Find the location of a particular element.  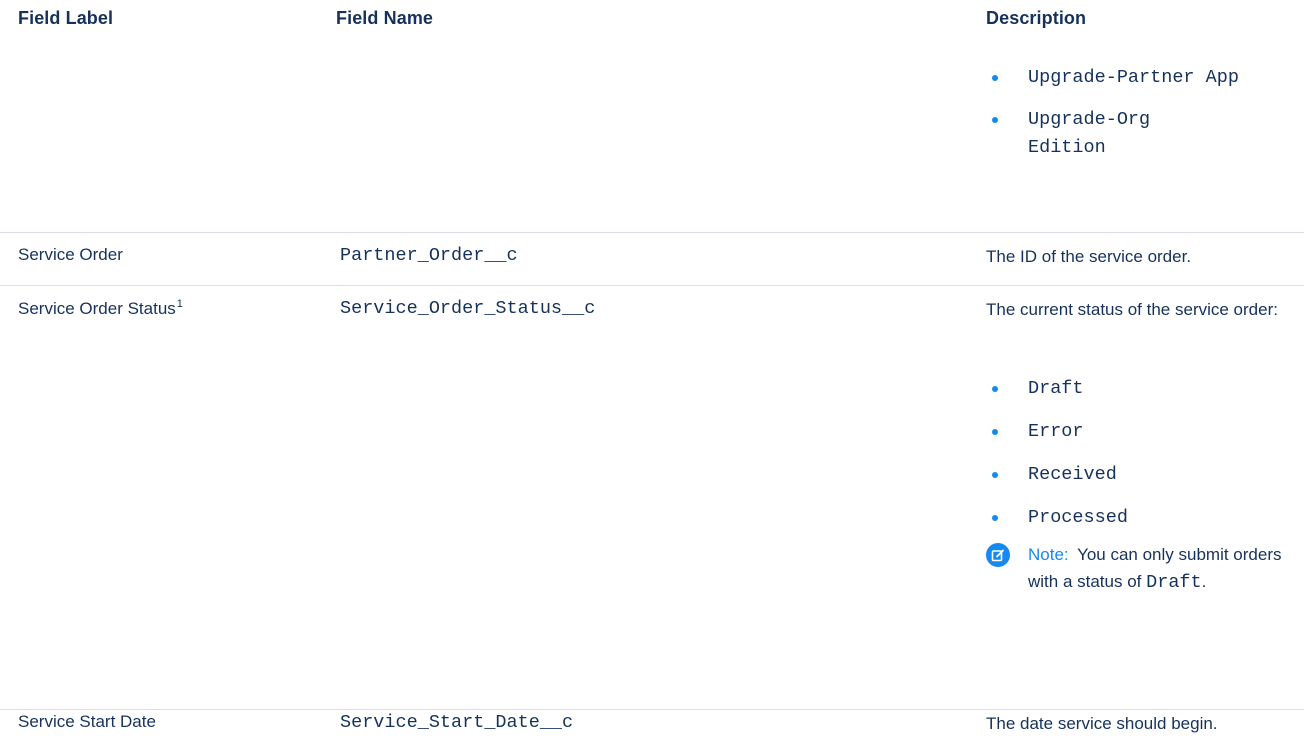

bullet-list: Upgrade-Partner App Upgrade-Org Edition is located at coordinates (1142, 113).